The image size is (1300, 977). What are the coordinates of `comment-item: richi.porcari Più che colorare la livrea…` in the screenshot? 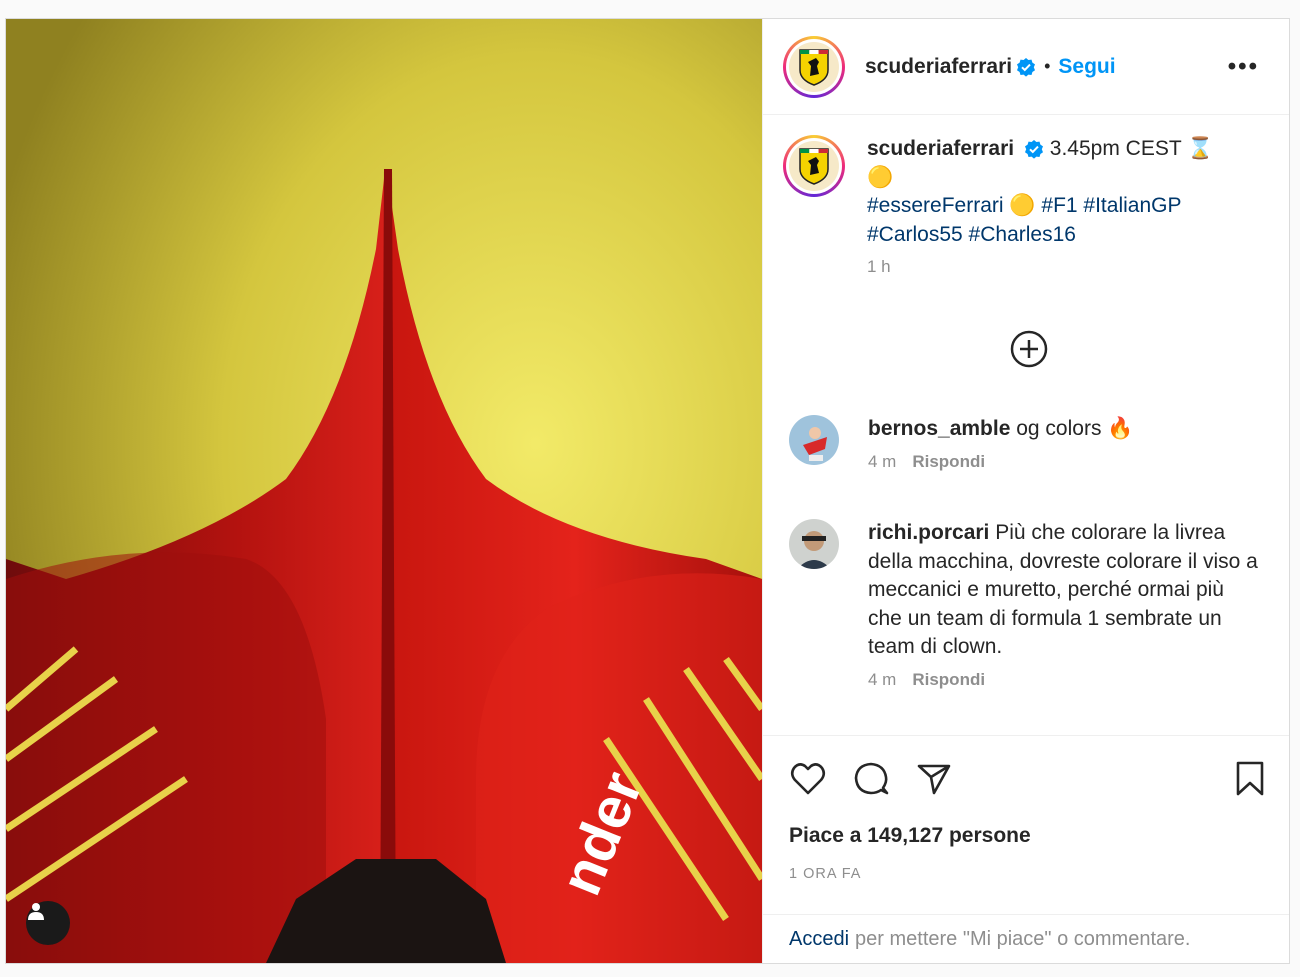 It's located at (1021, 604).